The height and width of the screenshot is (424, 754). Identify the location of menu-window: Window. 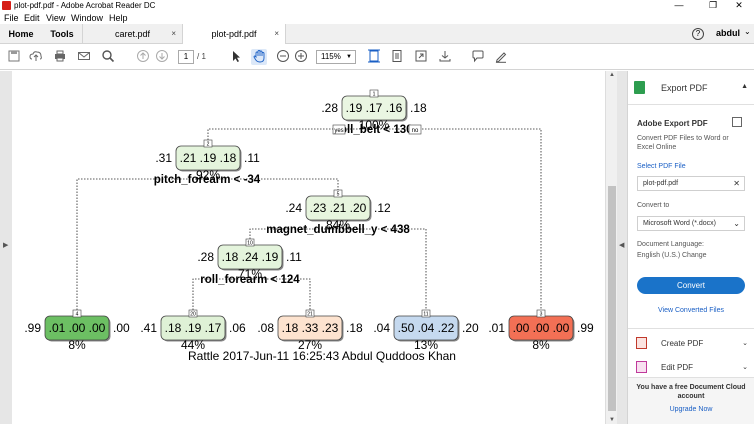
(87, 18).